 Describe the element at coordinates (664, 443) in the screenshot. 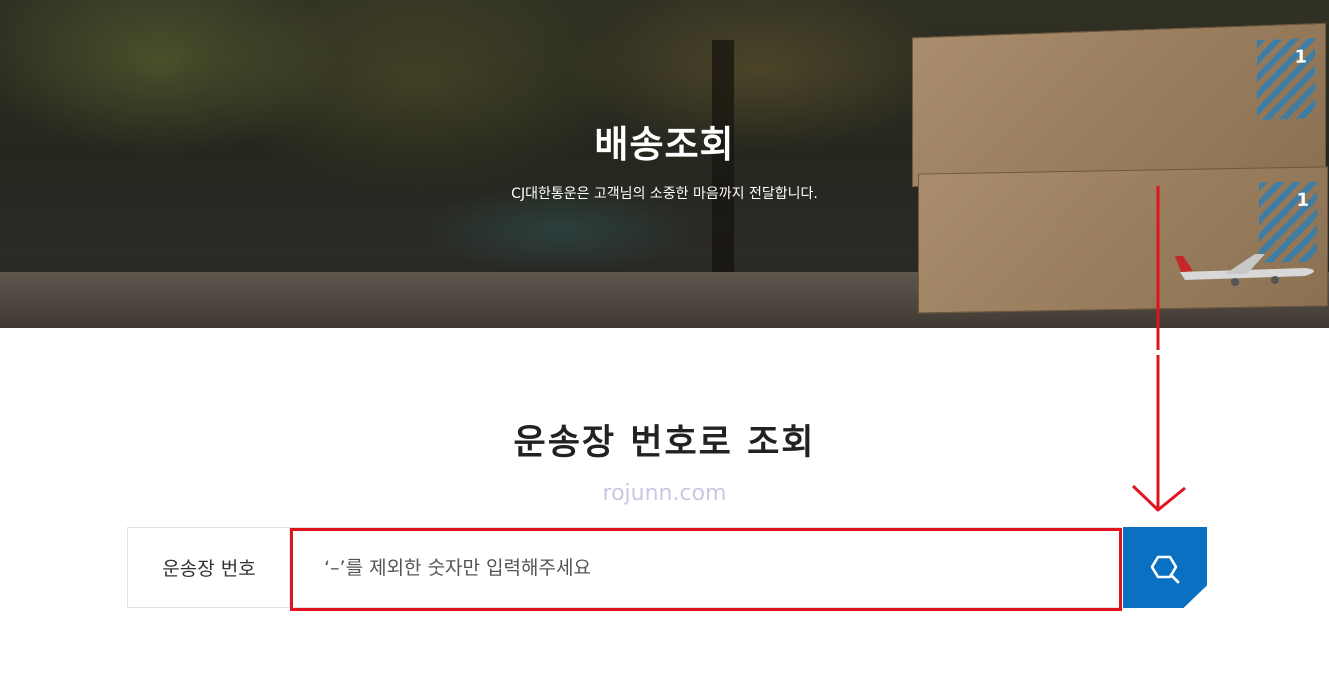

I see `section-title: 운송장 번호로 조회` at that location.